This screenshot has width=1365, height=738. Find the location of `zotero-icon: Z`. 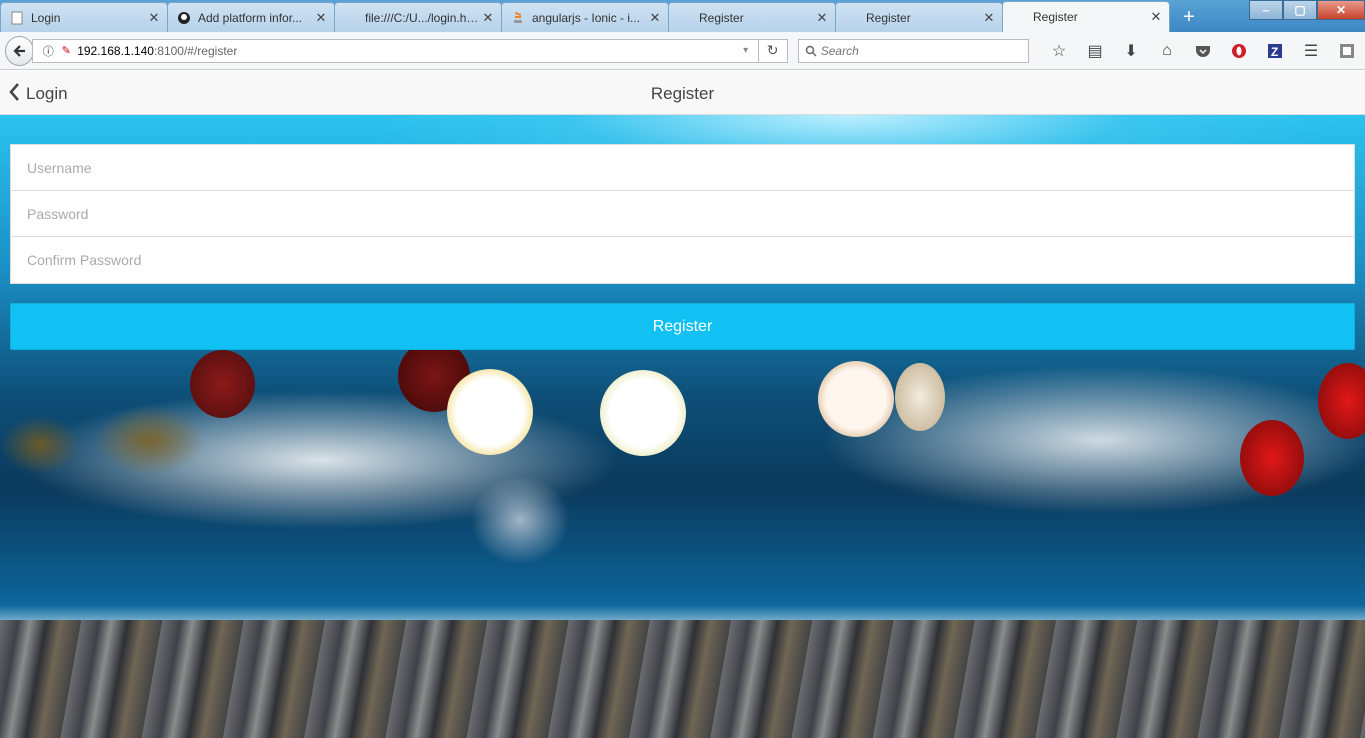

zotero-icon: Z is located at coordinates (1275, 51).